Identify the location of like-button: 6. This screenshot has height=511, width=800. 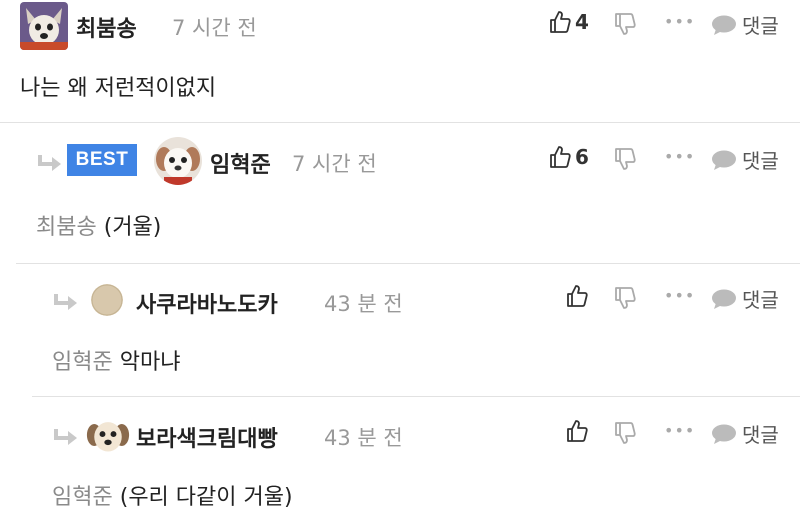
(569, 157).